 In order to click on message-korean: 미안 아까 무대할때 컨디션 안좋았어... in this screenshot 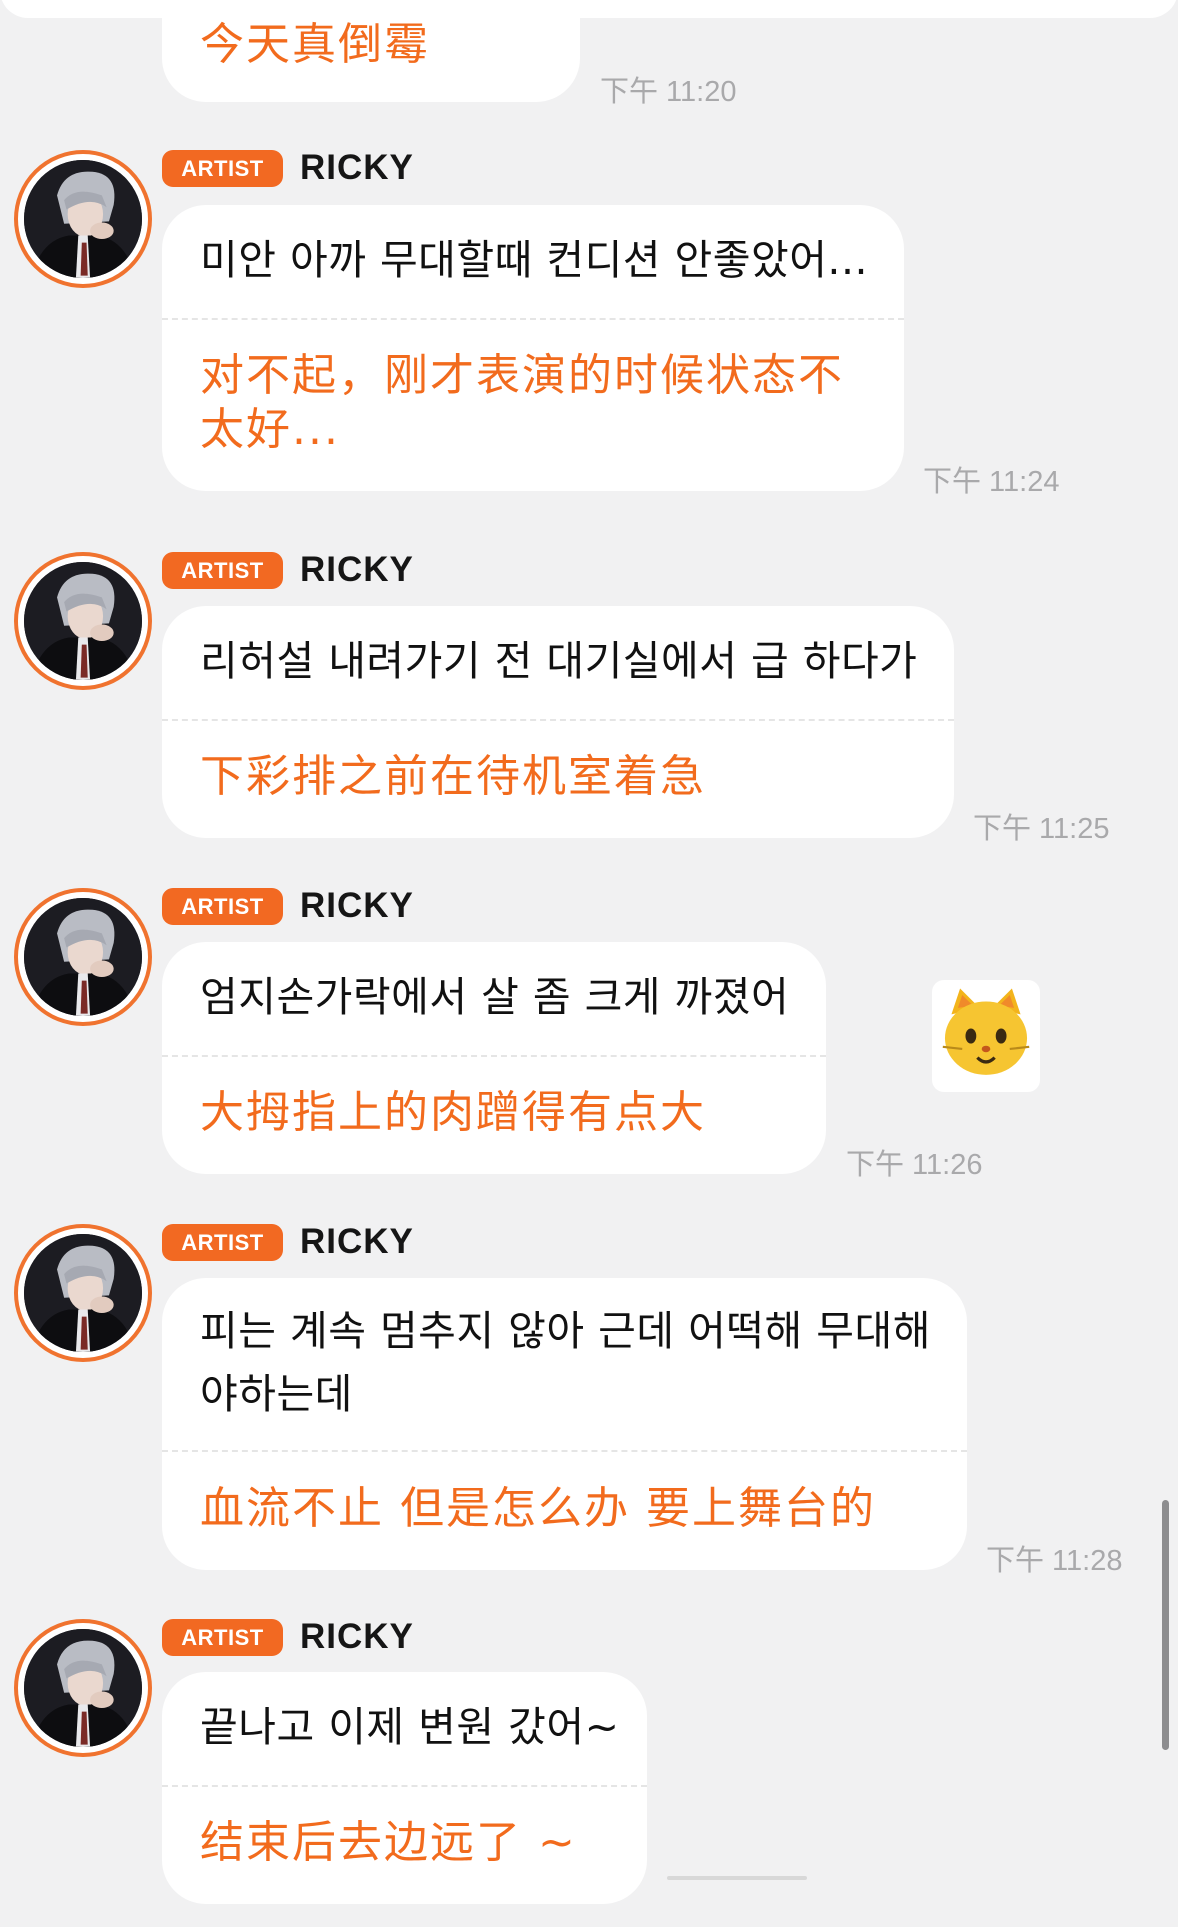, I will do `click(534, 260)`.